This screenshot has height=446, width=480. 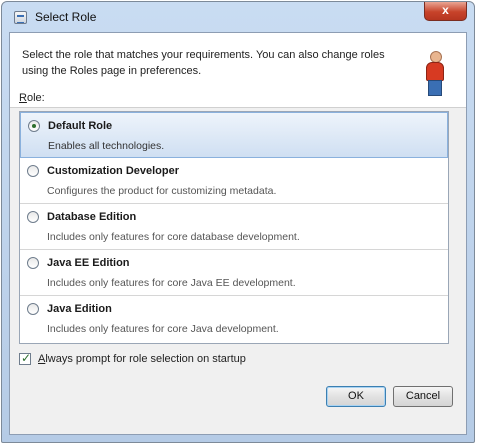 I want to click on cancel-button: Cancel, so click(x=423, y=396).